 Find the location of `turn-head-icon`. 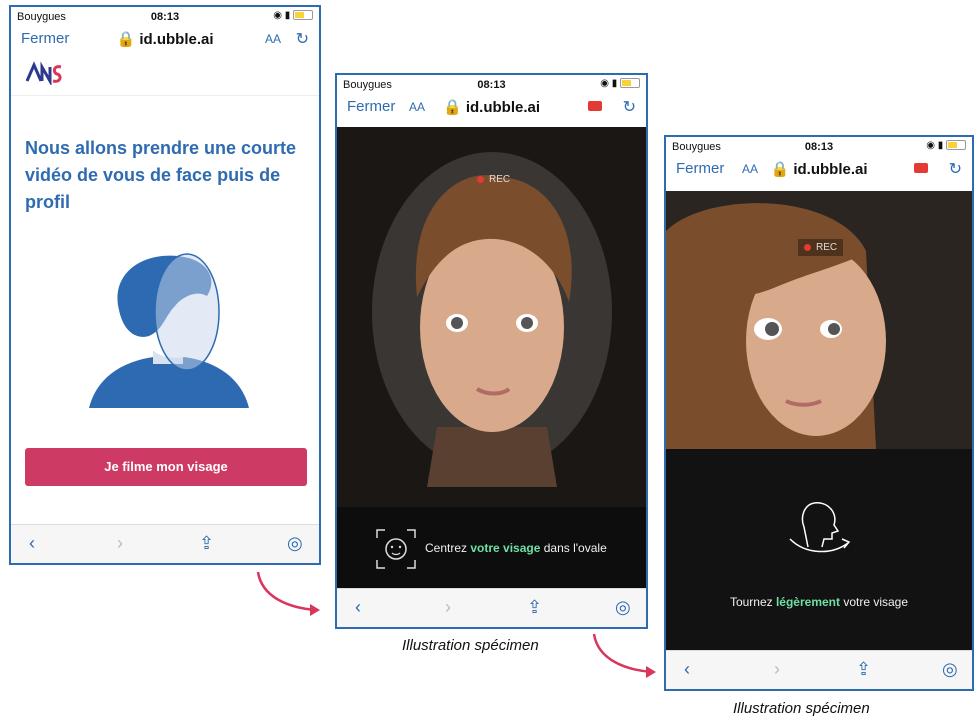

turn-head-icon is located at coordinates (820, 527).